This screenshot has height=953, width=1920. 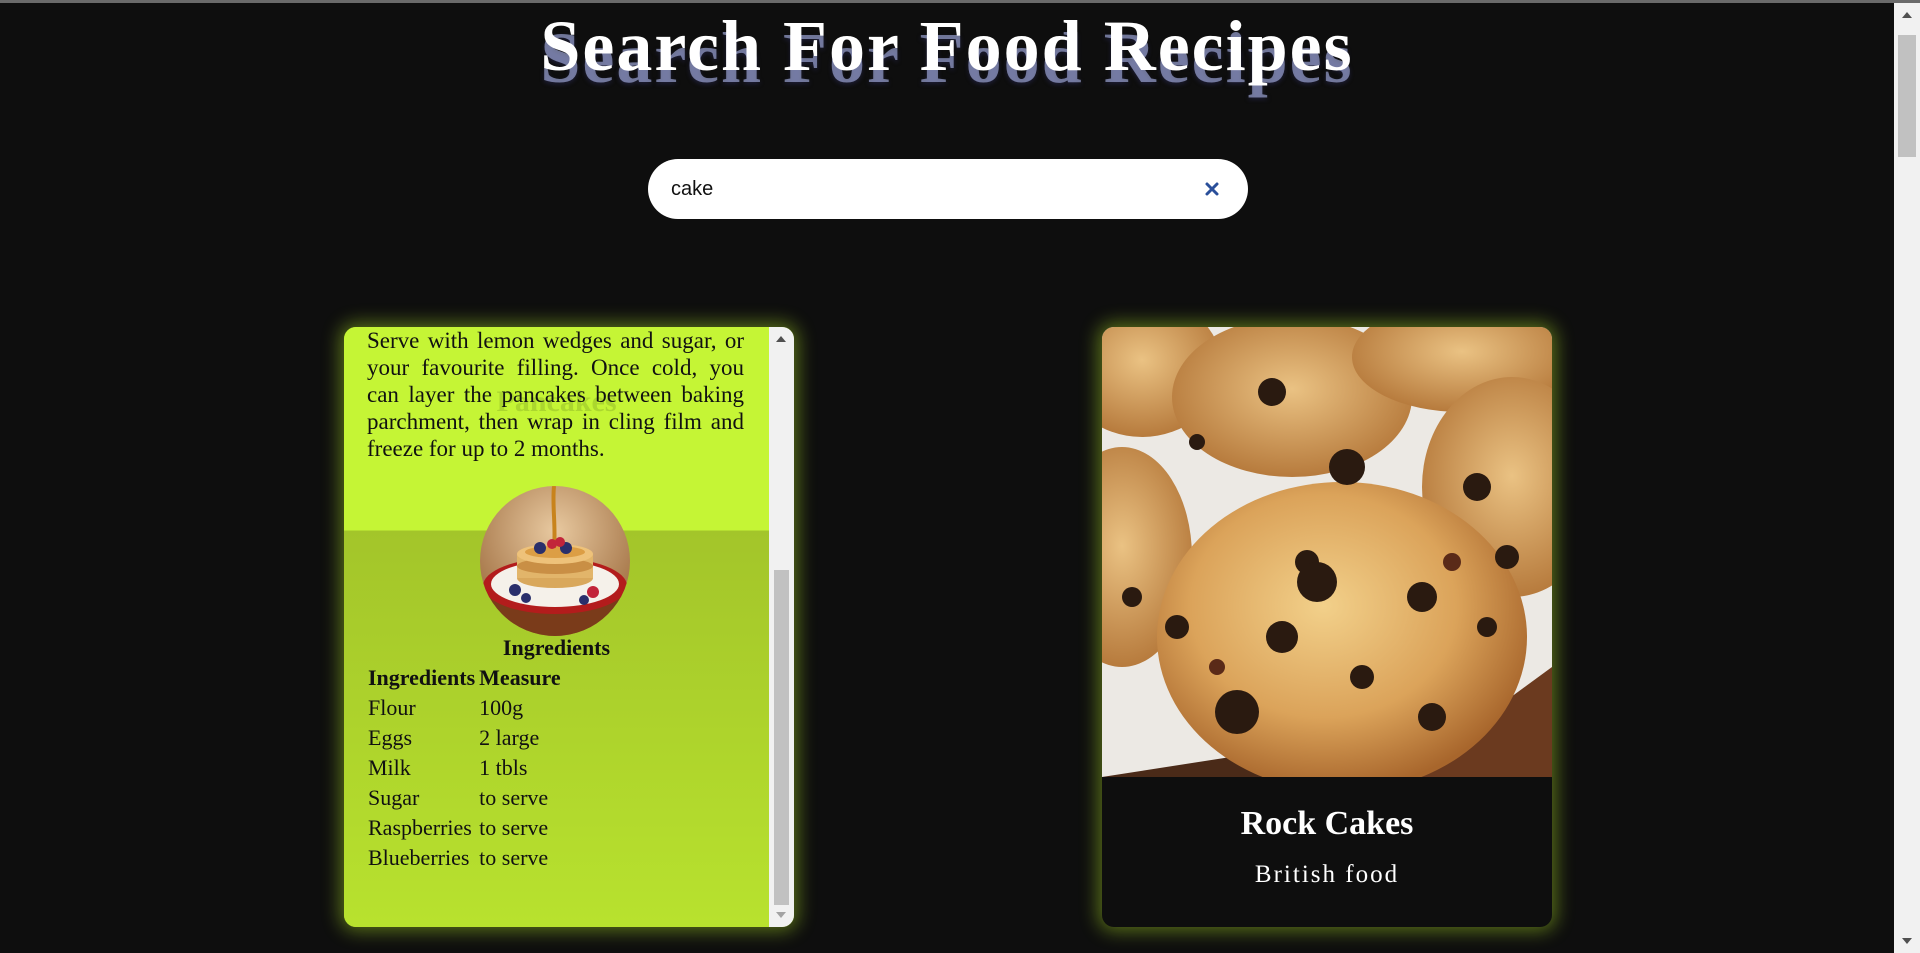 I want to click on ingredient-name: Milk, so click(x=389, y=767).